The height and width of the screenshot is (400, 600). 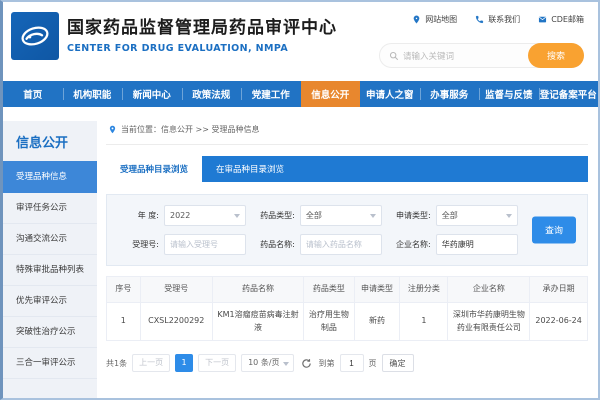 I want to click on search-button: 搜索, so click(x=556, y=55).